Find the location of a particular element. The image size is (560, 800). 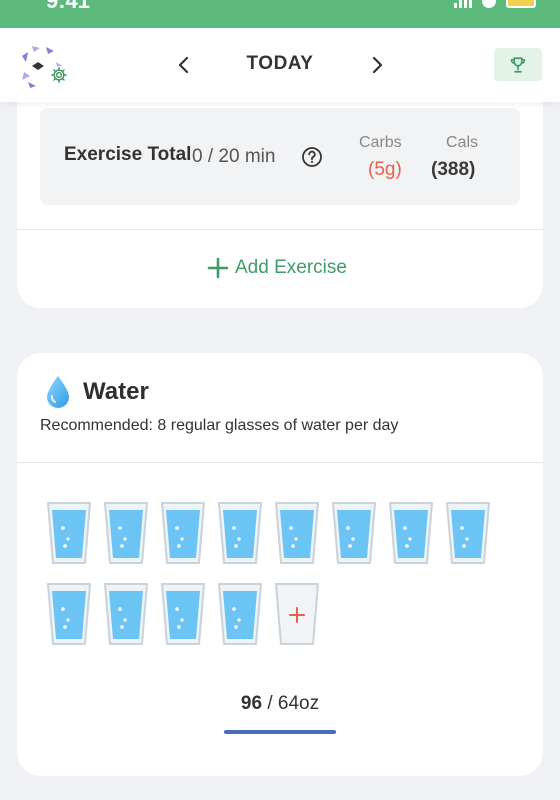

help-icon is located at coordinates (312, 159).